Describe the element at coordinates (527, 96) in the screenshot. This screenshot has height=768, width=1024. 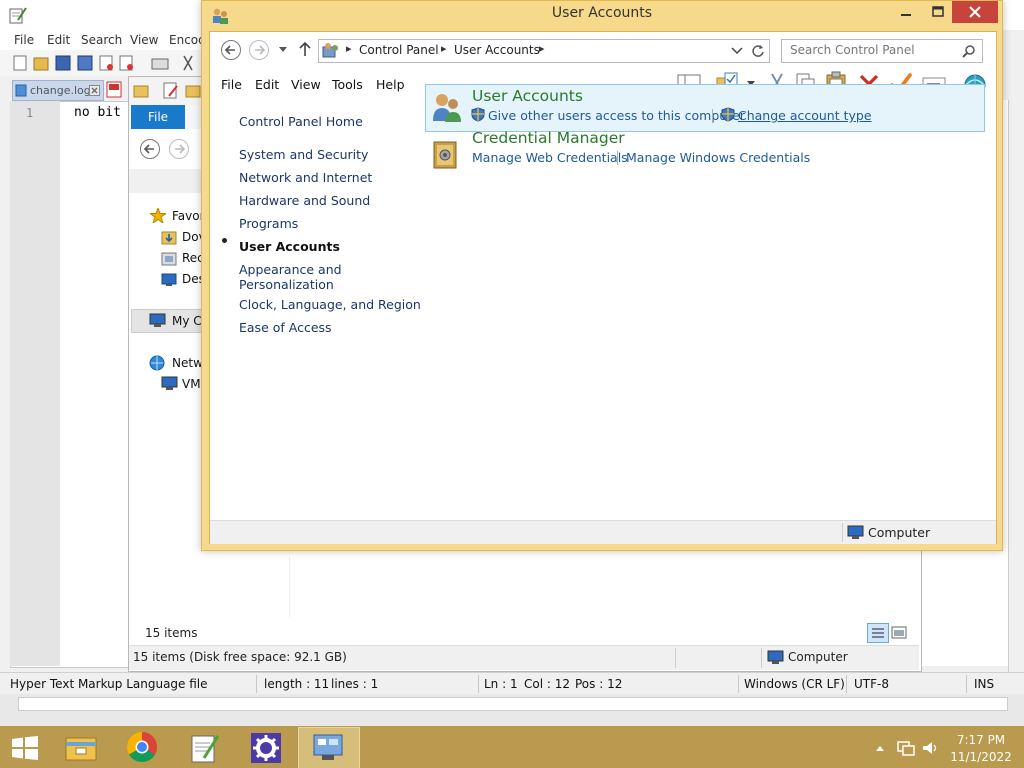
I see `category-title: User Accounts` at that location.